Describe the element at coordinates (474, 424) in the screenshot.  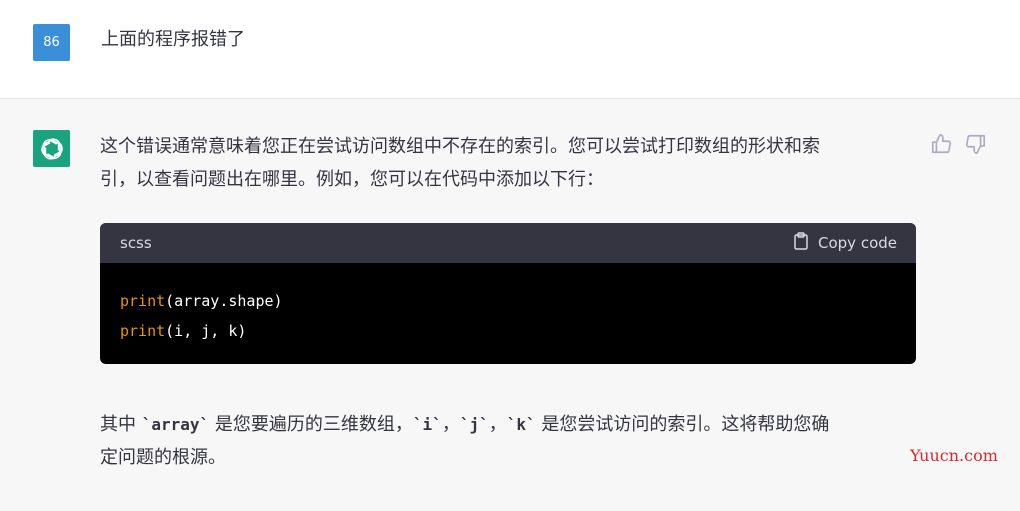
I see `inline-code: `j`` at that location.